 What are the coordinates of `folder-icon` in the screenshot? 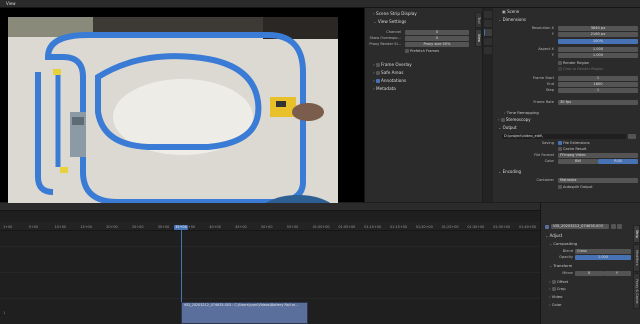 It's located at (632, 136).